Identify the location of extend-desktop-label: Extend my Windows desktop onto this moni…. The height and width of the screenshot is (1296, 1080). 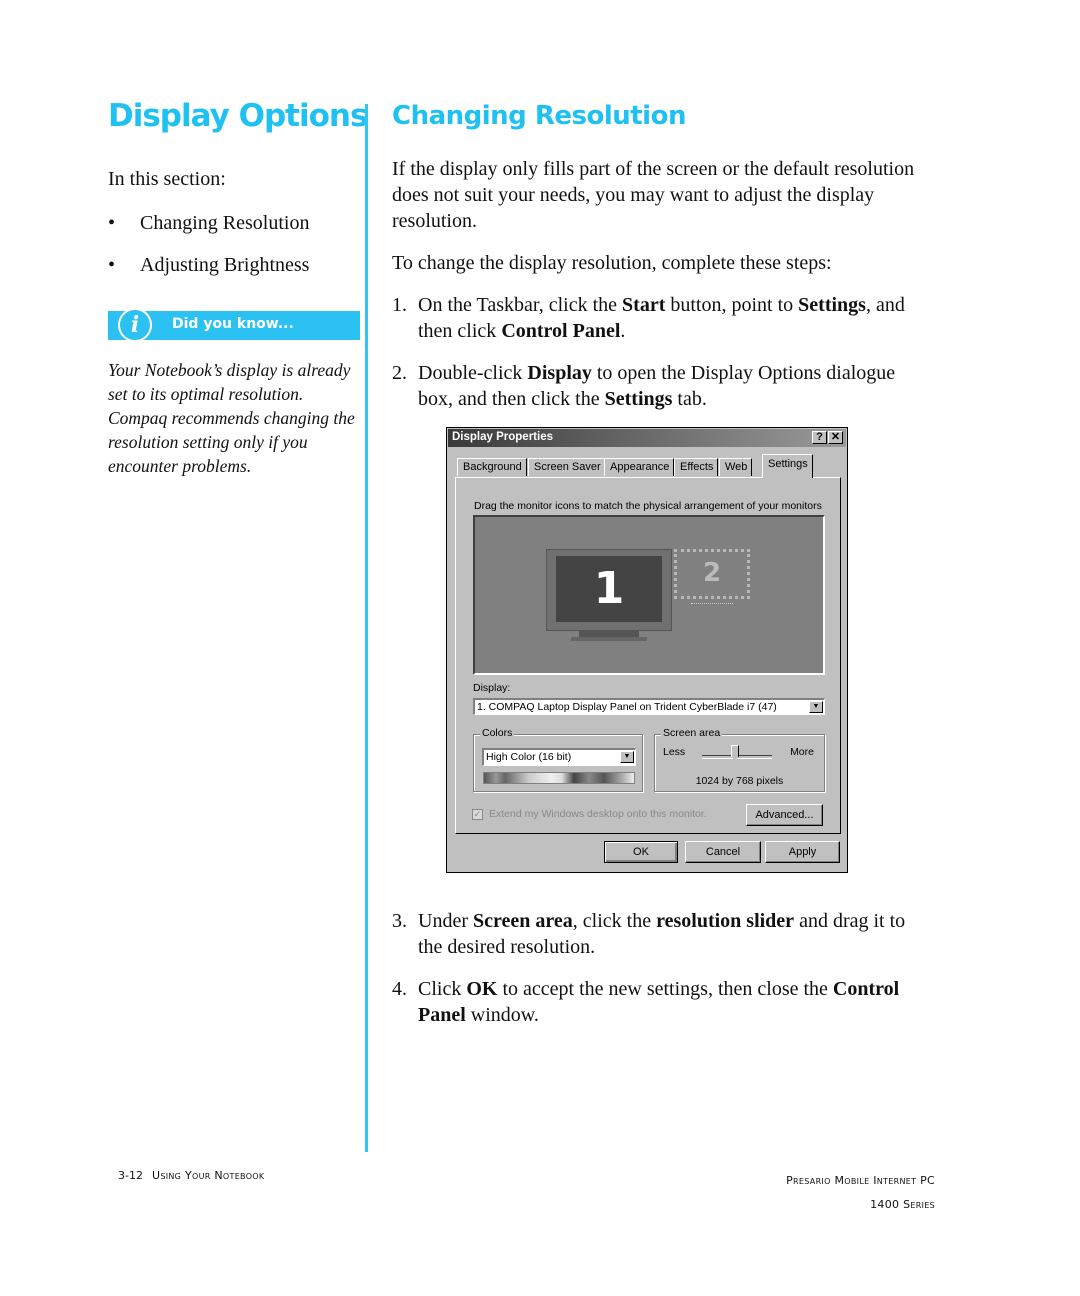
(598, 814).